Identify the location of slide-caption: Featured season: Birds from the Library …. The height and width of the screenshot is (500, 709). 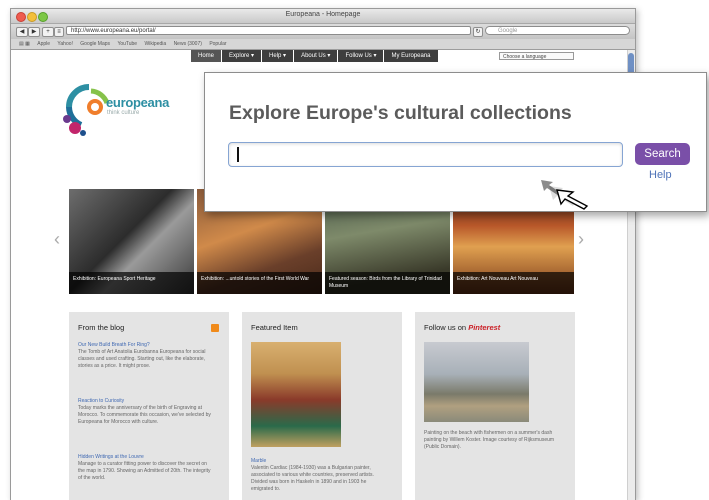
(387, 283).